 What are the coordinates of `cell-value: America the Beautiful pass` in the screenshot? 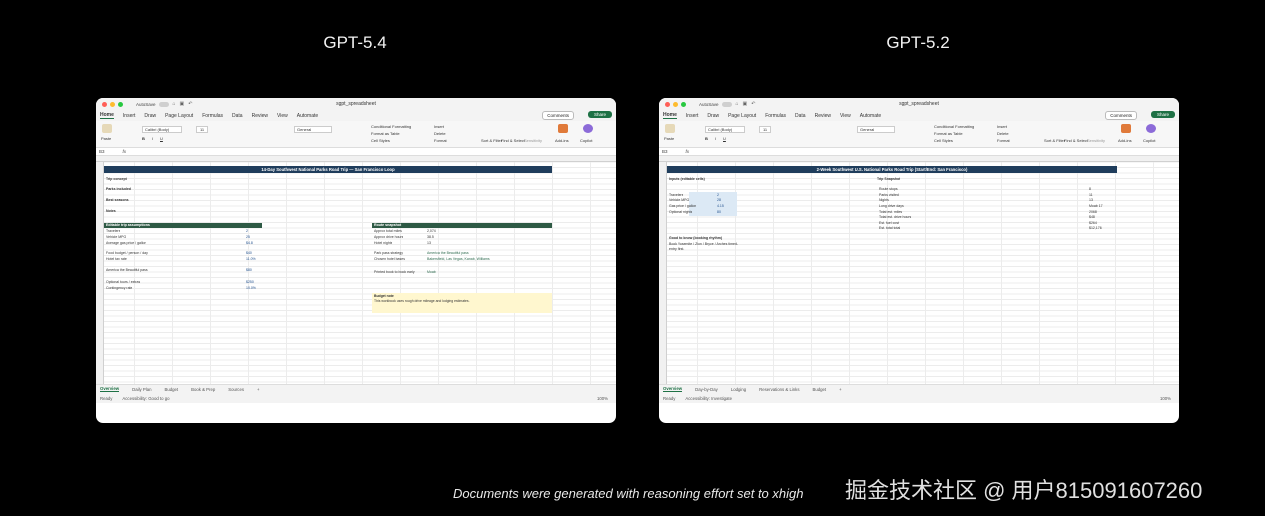 It's located at (448, 254).